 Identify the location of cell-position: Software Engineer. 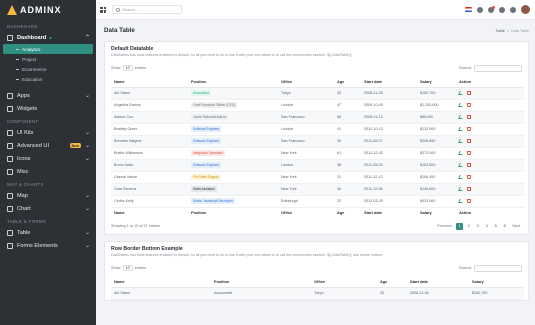
(233, 165).